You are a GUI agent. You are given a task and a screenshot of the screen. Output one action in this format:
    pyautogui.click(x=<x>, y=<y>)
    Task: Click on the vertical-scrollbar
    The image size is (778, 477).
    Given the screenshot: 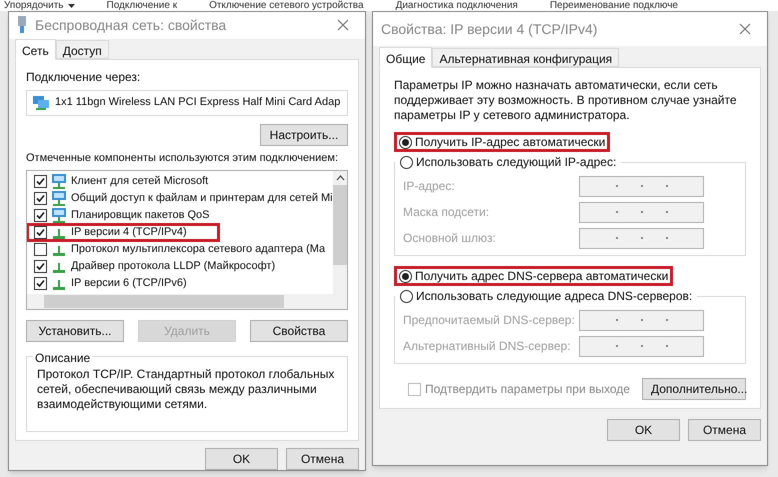 What is the action you would take?
    pyautogui.click(x=339, y=232)
    